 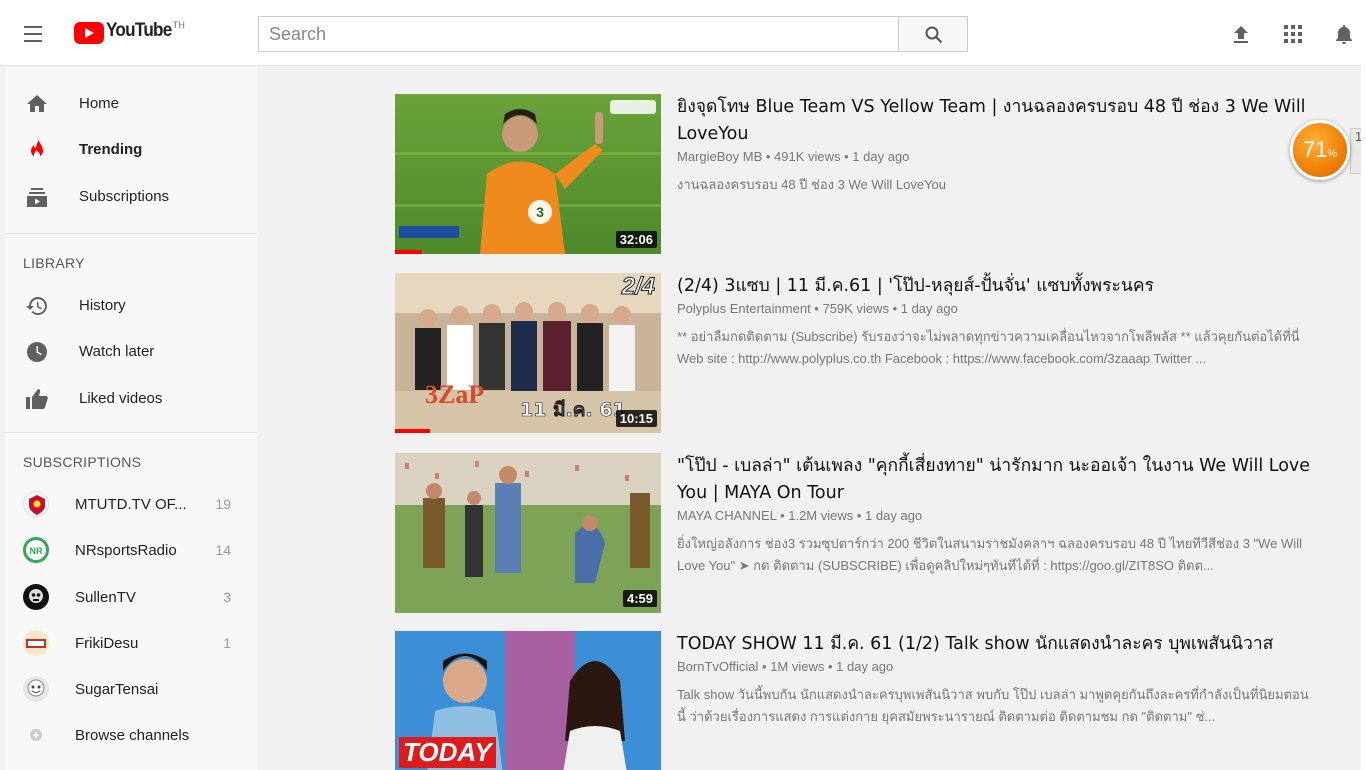 I want to click on view-count: 759K views, so click(x=855, y=308).